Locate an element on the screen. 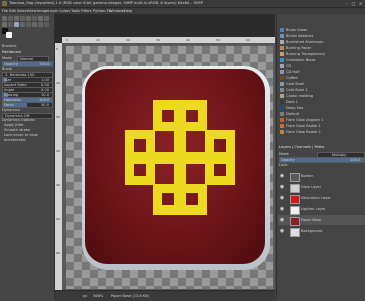 The image size is (365, 301). layer-row: ◉ Border is located at coordinates (321, 176).